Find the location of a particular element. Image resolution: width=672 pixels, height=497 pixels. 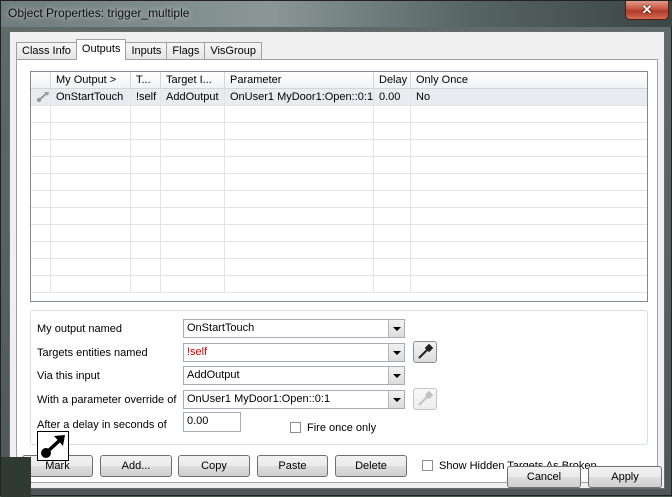

fire-once-option: Fire once only is located at coordinates (333, 428).